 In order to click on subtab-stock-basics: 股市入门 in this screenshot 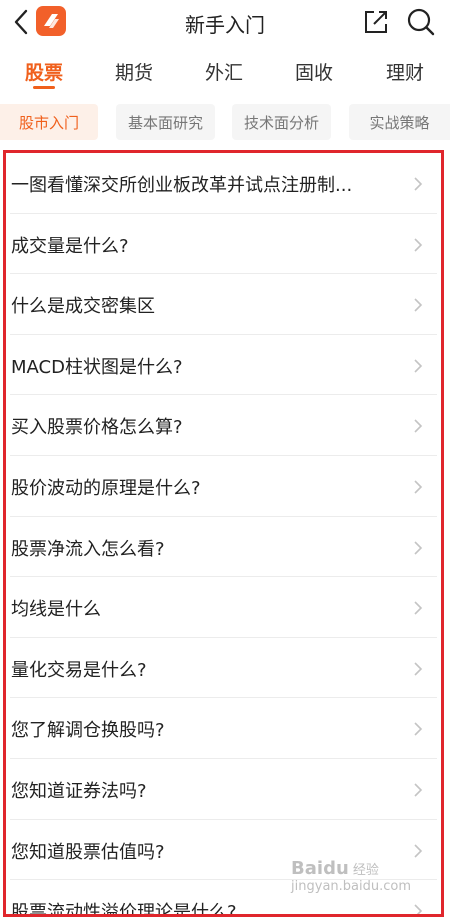, I will do `click(49, 122)`.